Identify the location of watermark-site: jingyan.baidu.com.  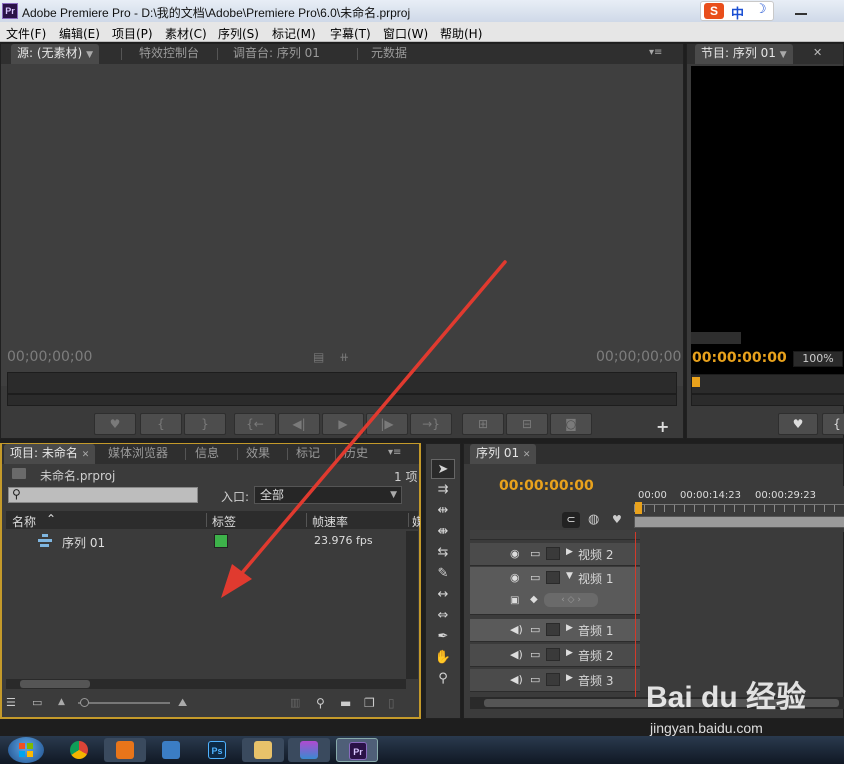
(706, 728).